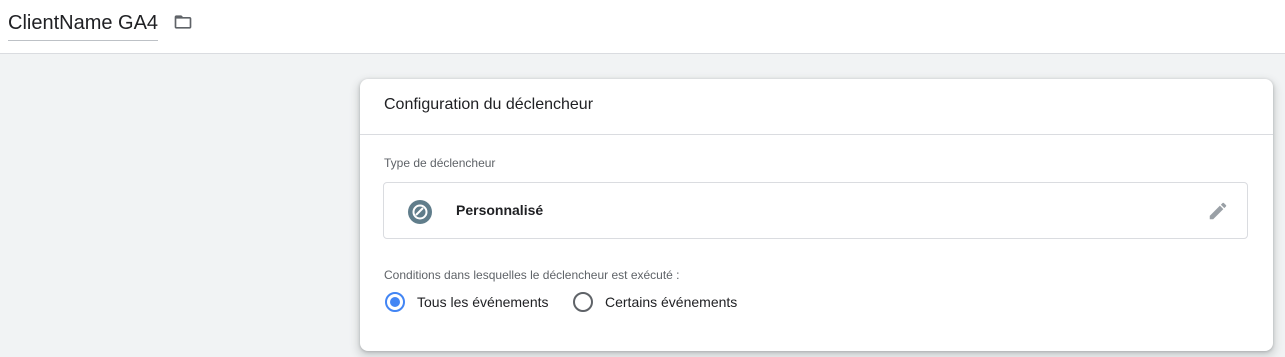  Describe the element at coordinates (583, 302) in the screenshot. I see `radio-button-unchecked` at that location.